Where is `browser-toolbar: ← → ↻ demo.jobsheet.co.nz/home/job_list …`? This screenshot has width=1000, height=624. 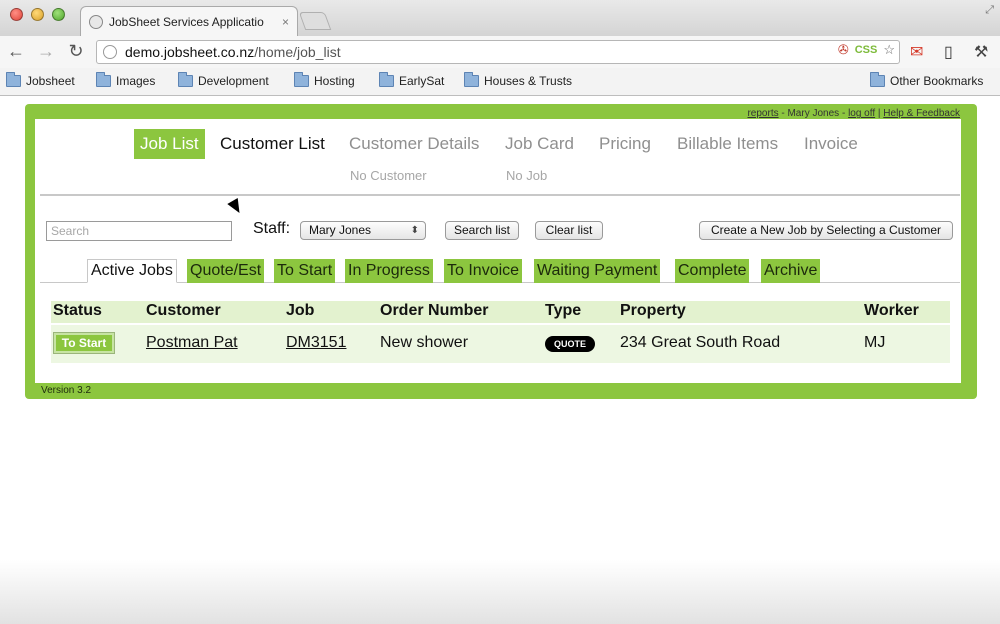
browser-toolbar: ← → ↻ demo.jobsheet.co.nz/home/job_list … is located at coordinates (500, 52).